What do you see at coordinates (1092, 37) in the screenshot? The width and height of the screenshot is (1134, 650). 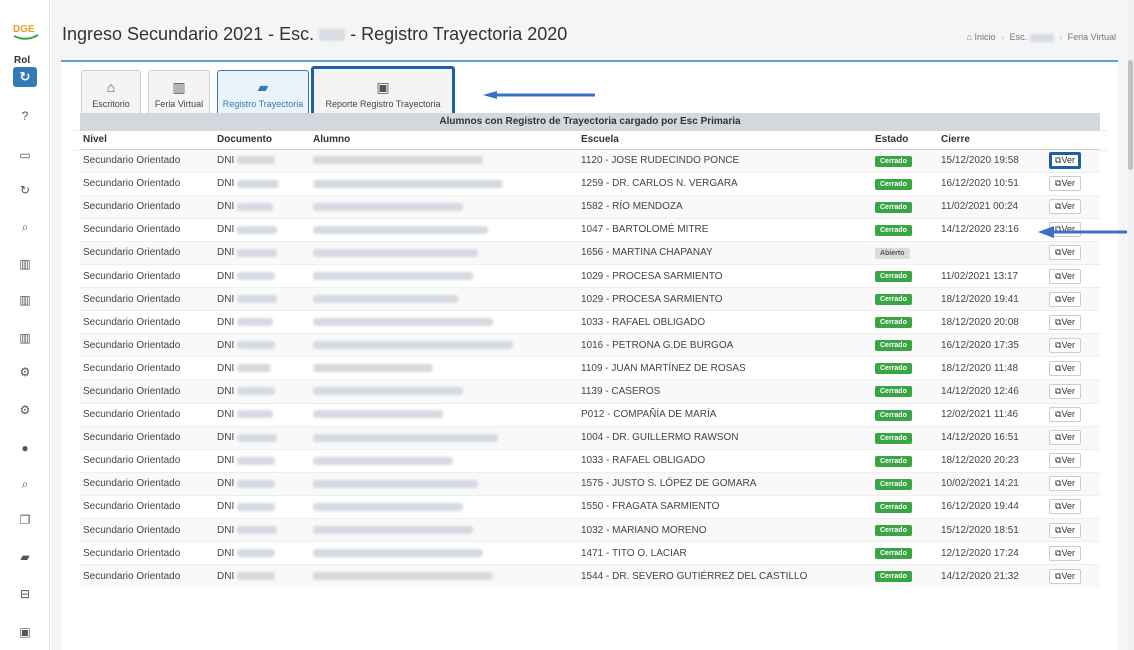 I see `breadcrumb-feria: Feria Virtual` at bounding box center [1092, 37].